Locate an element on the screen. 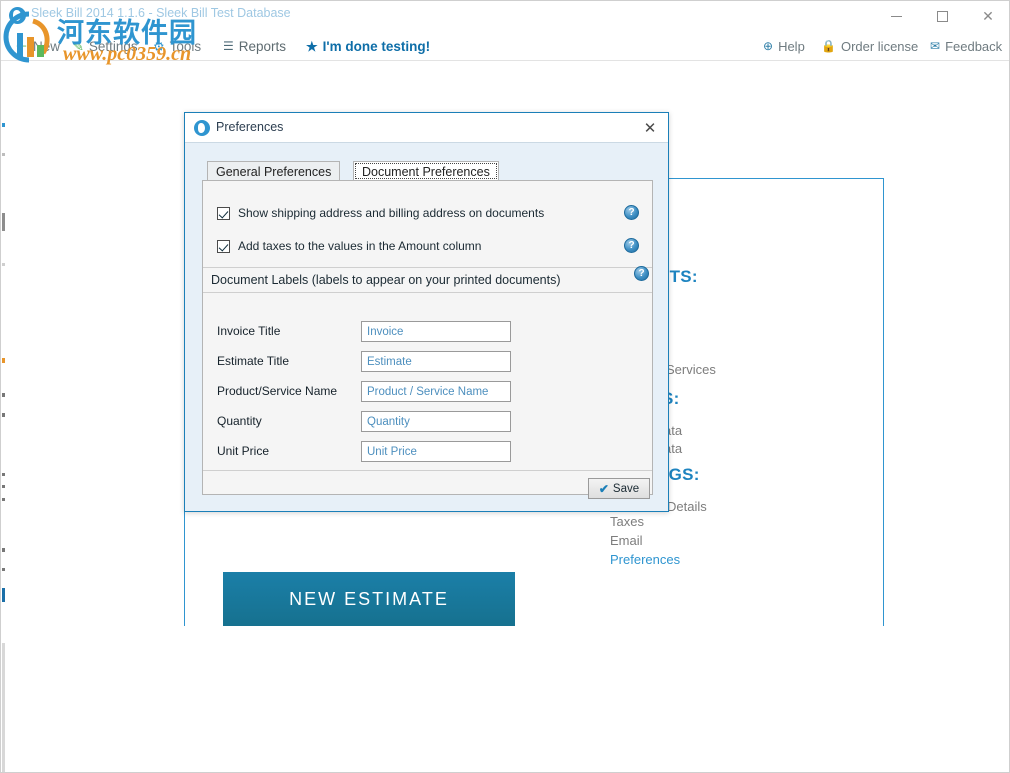 This screenshot has height=773, width=1010. quantity-input: Quantity is located at coordinates (436, 421).